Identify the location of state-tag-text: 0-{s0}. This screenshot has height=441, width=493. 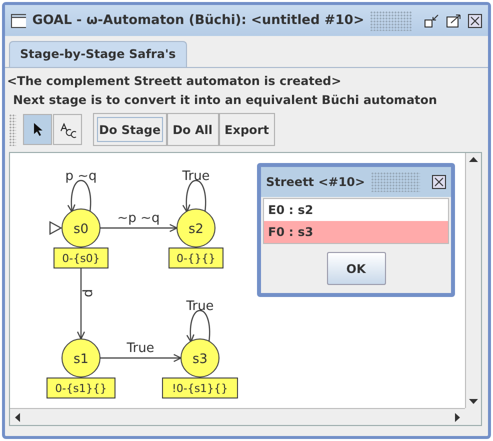
(81, 258).